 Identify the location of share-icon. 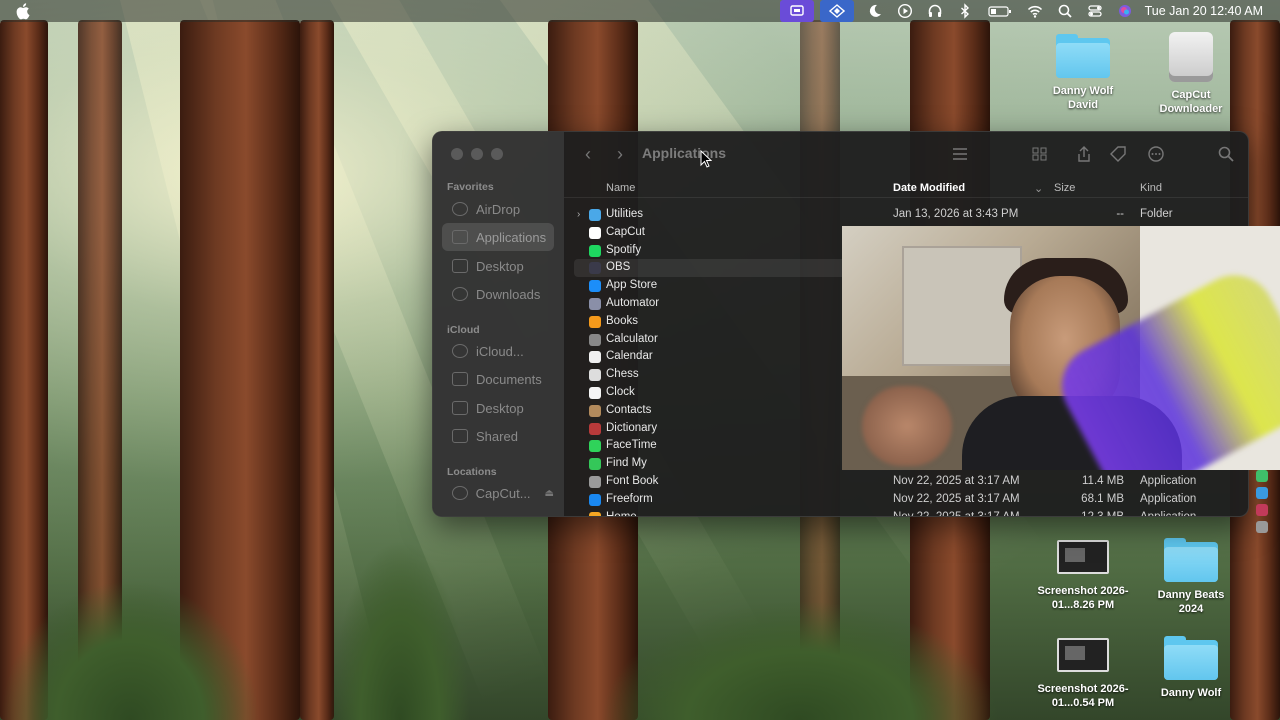
(1084, 154).